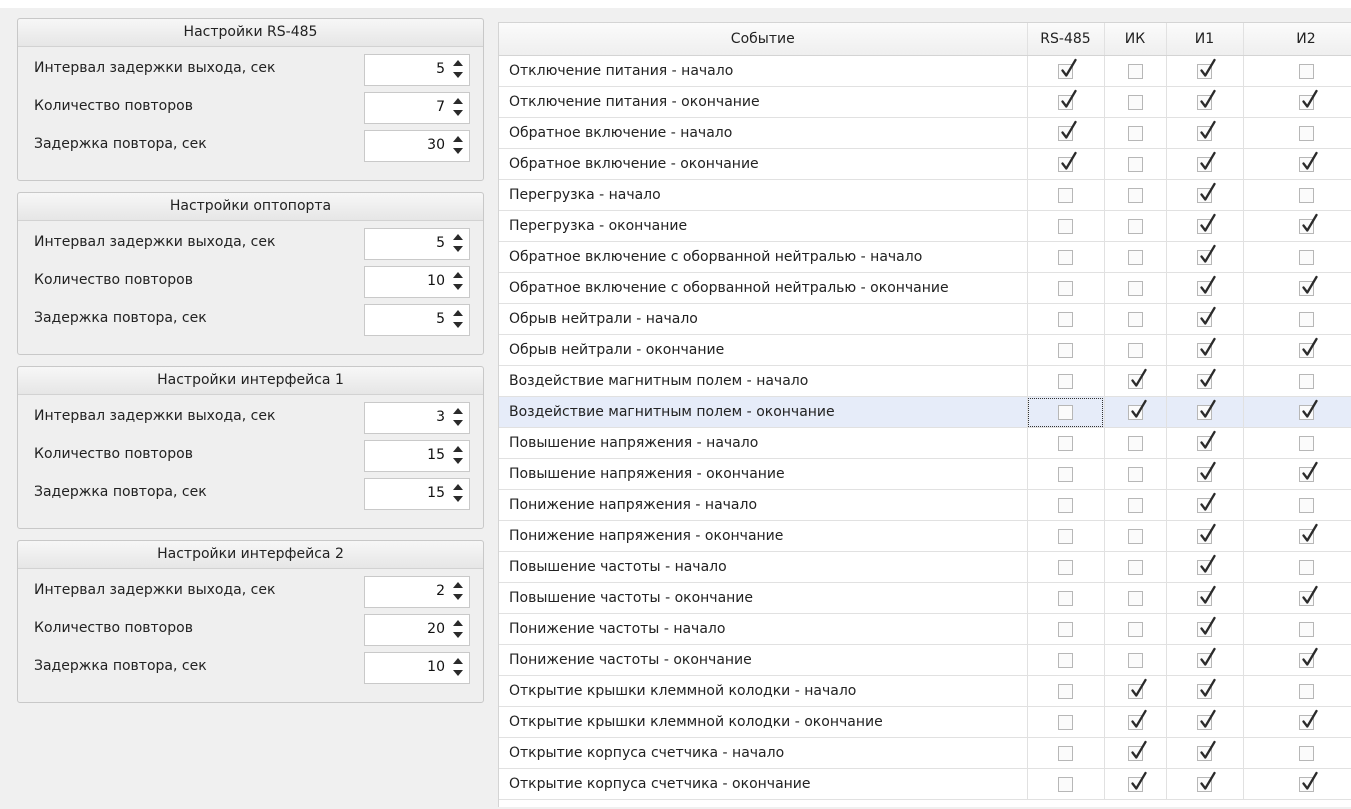  Describe the element at coordinates (436, 629) in the screenshot. I see `spinner-value: 20` at that location.